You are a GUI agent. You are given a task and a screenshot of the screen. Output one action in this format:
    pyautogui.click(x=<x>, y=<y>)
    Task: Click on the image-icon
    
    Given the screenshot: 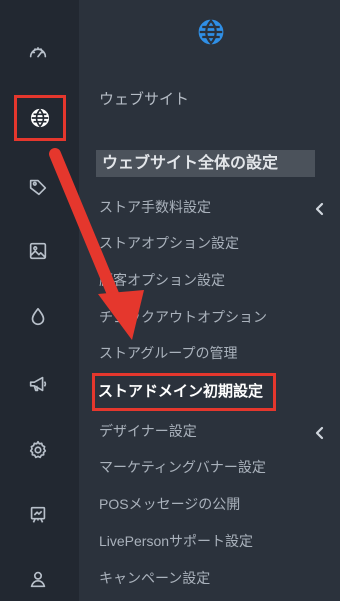 What is the action you would take?
    pyautogui.click(x=38, y=251)
    